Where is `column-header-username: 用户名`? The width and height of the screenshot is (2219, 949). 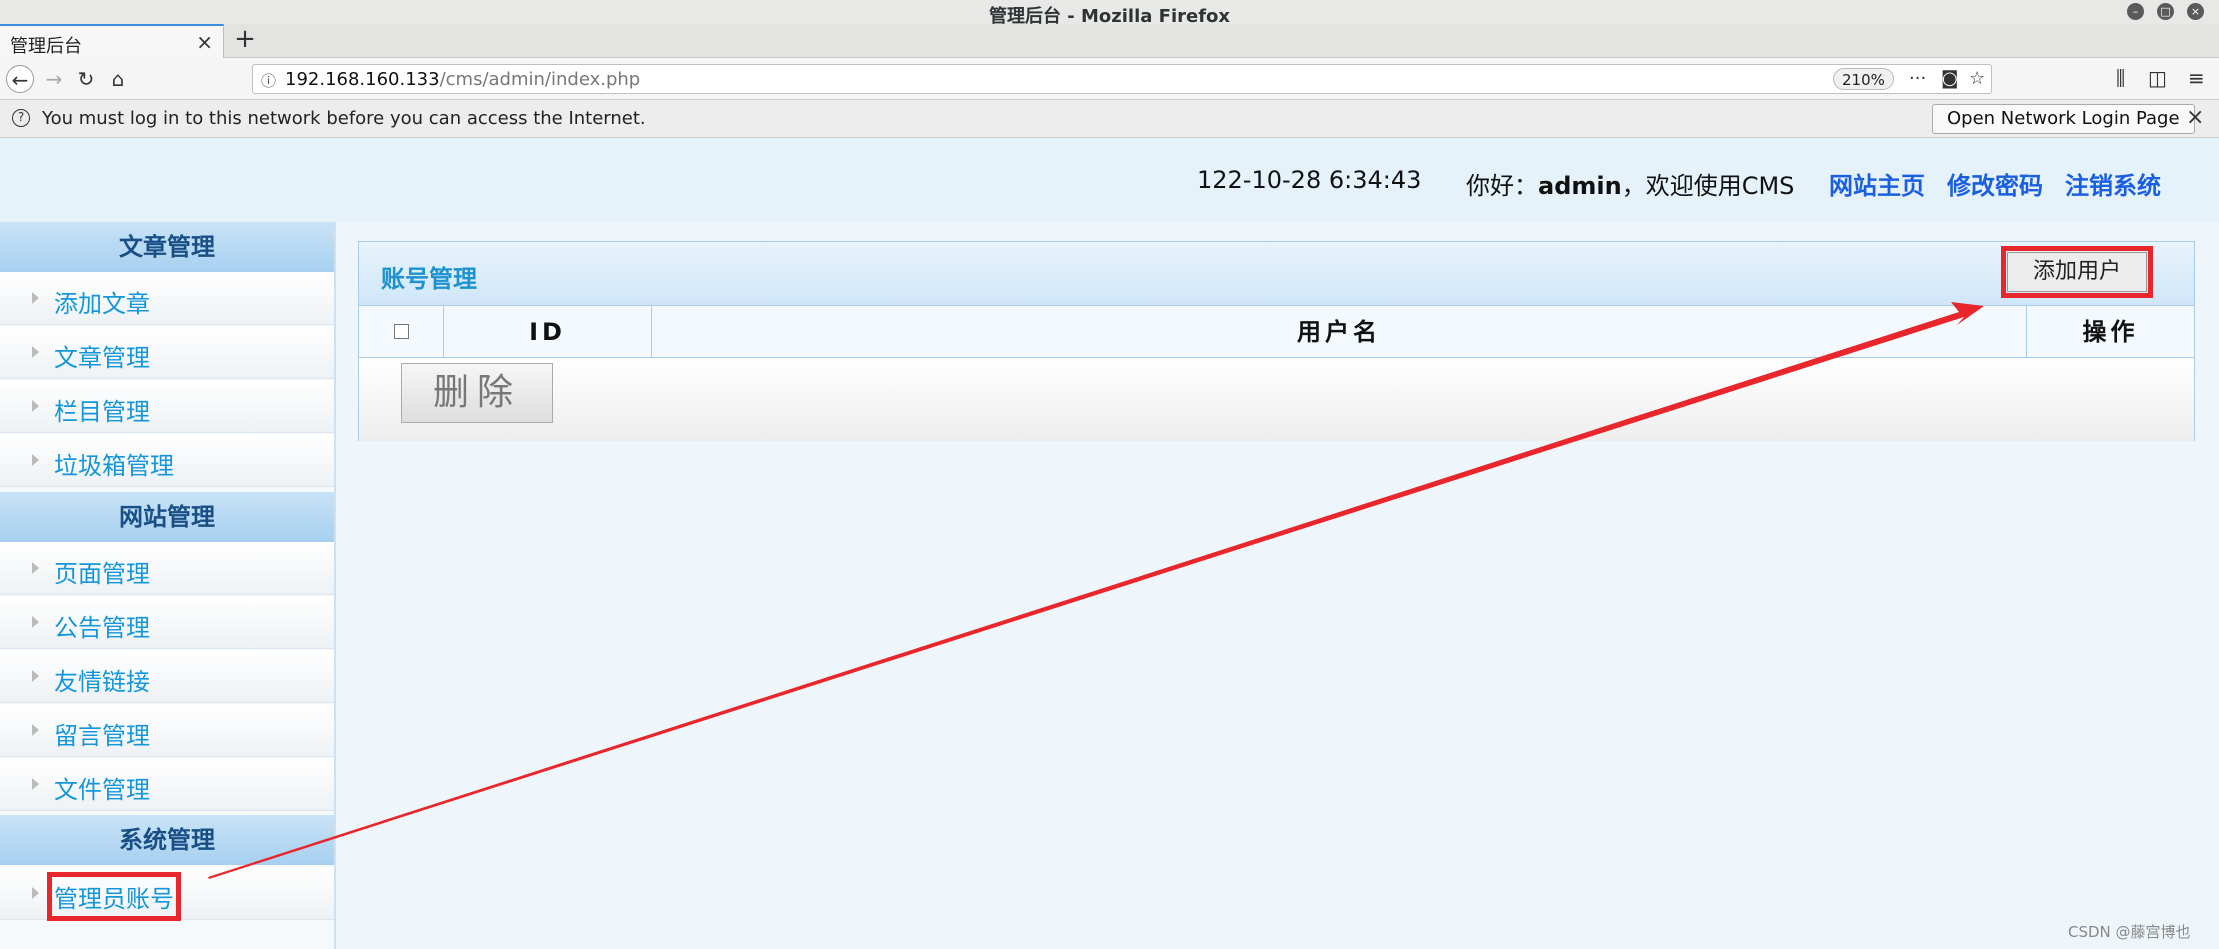 column-header-username: 用户名 is located at coordinates (1339, 332).